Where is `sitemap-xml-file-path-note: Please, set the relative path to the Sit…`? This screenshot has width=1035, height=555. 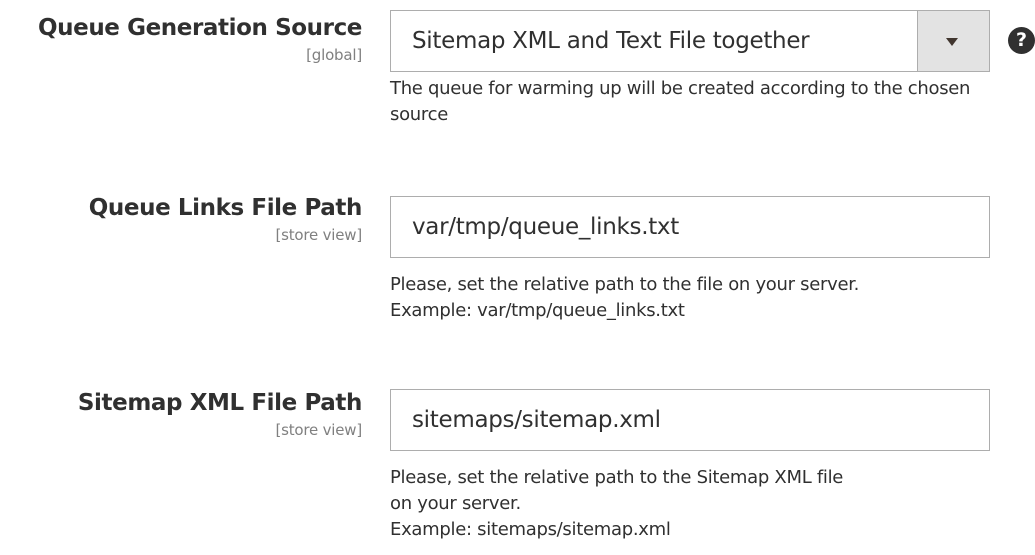
sitemap-xml-file-path-note: Please, set the relative path to the Sit… is located at coordinates (695, 504).